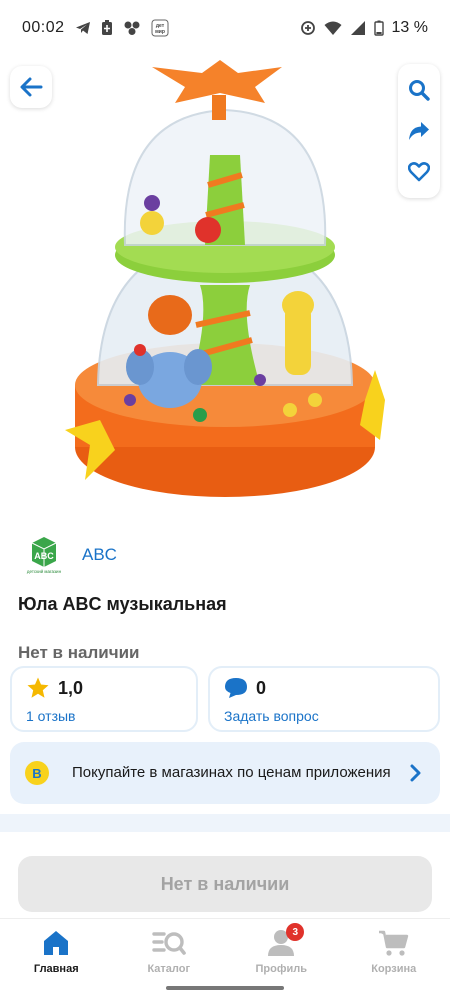  I want to click on brand-logo: ABC детский магазин, so click(44, 555).